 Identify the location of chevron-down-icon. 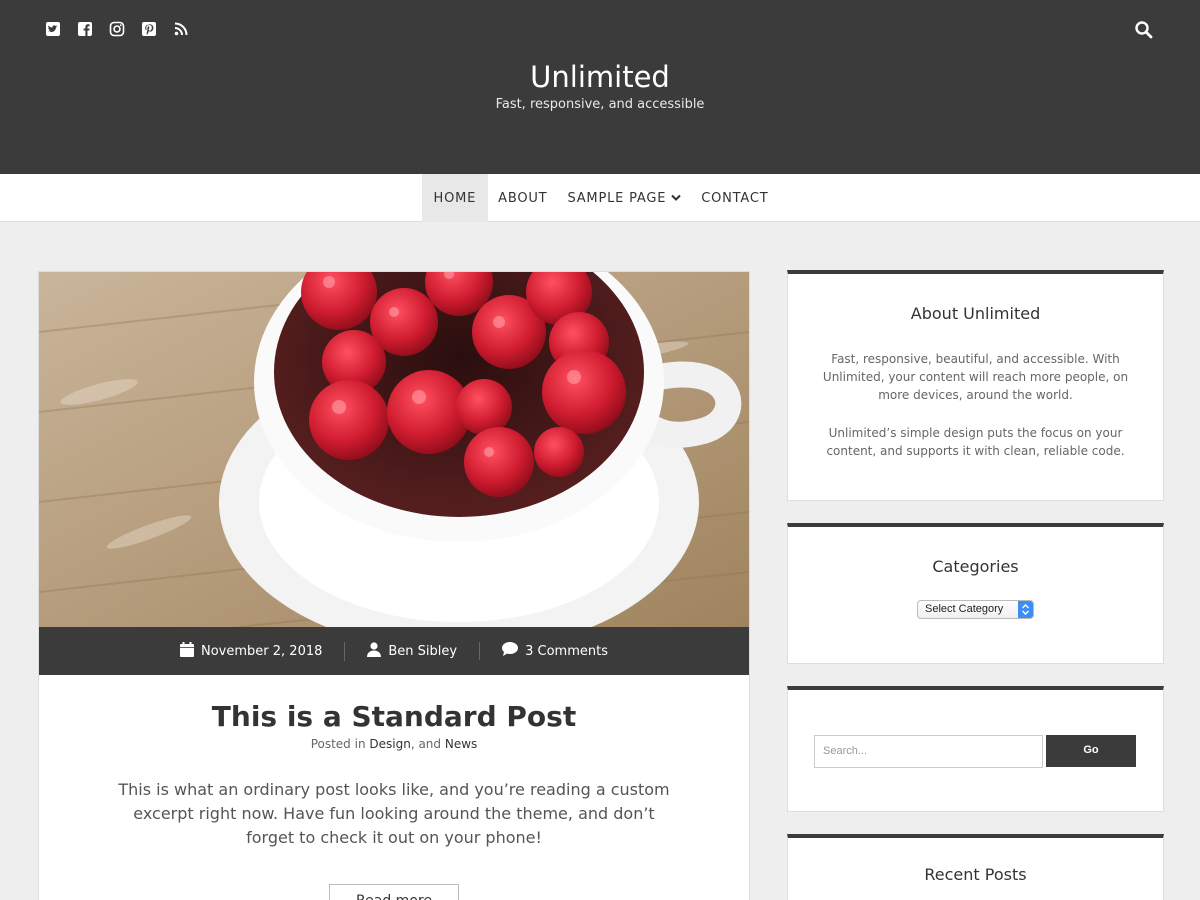
(676, 198).